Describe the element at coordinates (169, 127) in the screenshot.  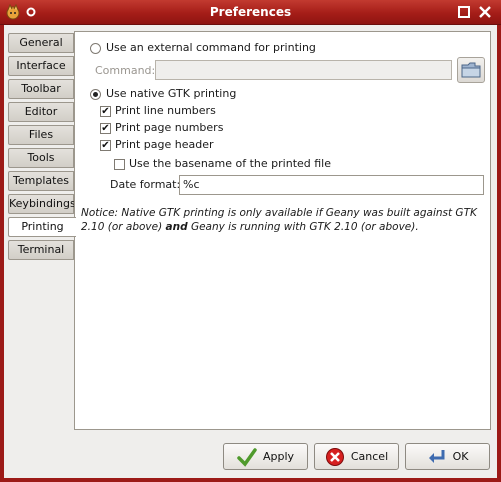
I see `page-numbers-label: Print page numbers` at that location.